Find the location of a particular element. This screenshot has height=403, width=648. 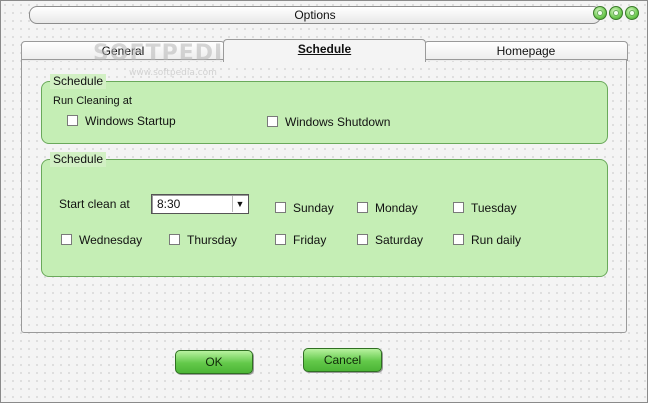

saturday-label: Saturday is located at coordinates (399, 240).